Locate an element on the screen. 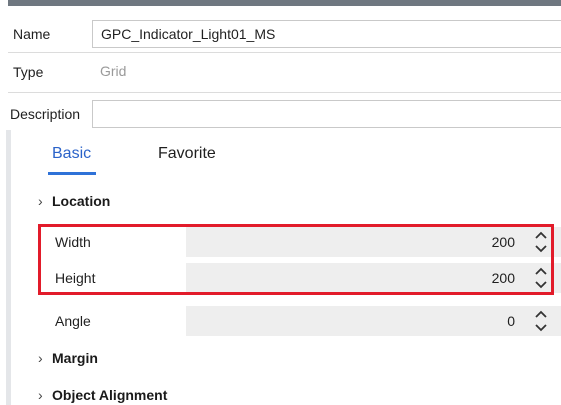 Image resolution: width=561 pixels, height=405 pixels. description-input is located at coordinates (326, 114).